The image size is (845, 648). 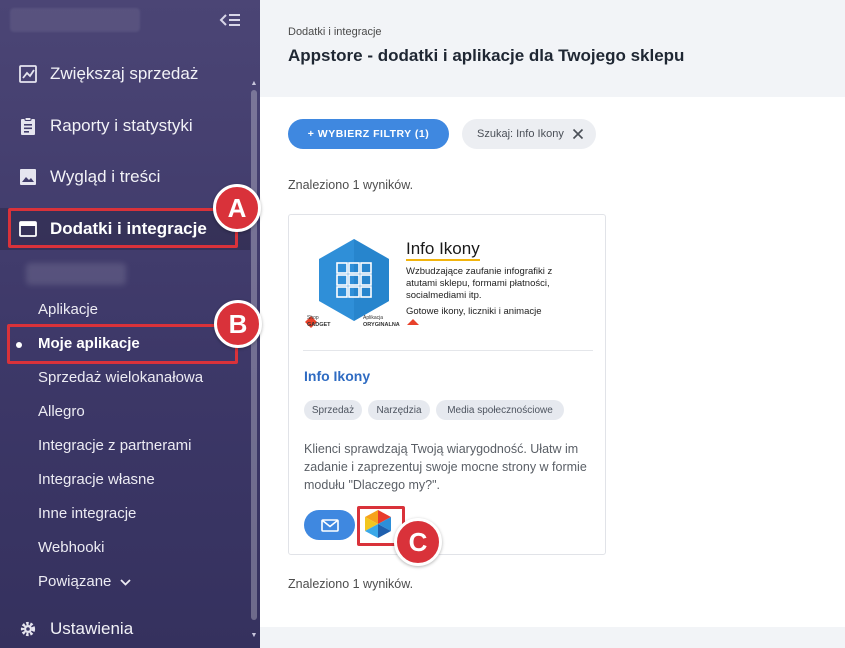 I want to click on active-dot-icon, so click(x=19, y=345).